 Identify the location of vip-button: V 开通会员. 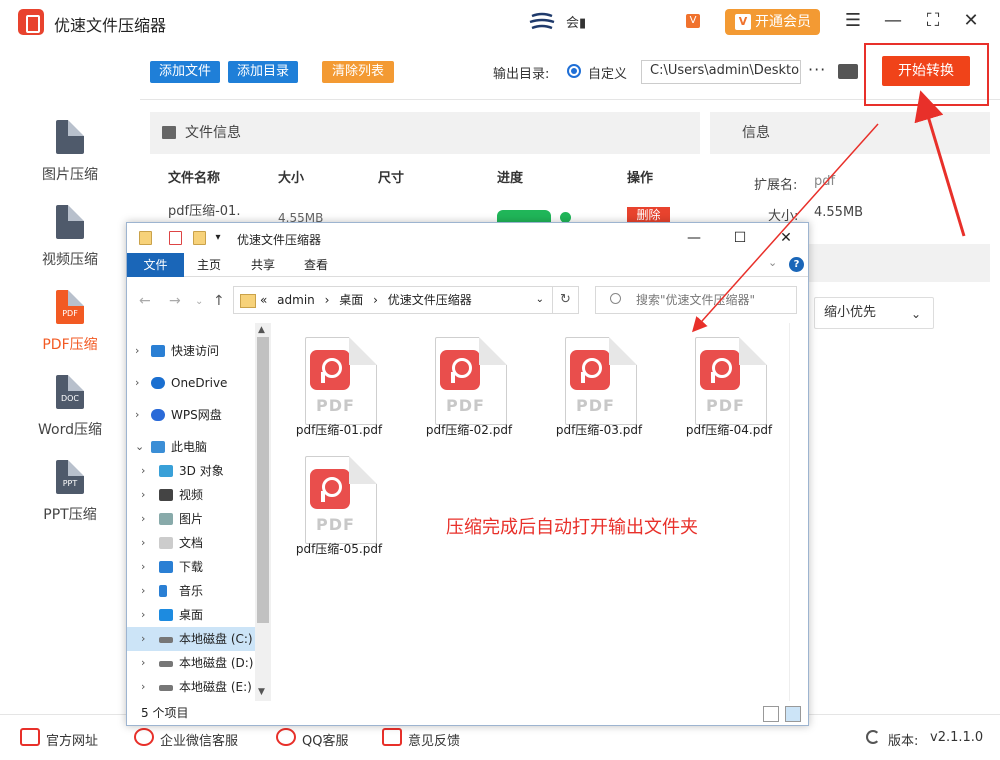
(772, 22).